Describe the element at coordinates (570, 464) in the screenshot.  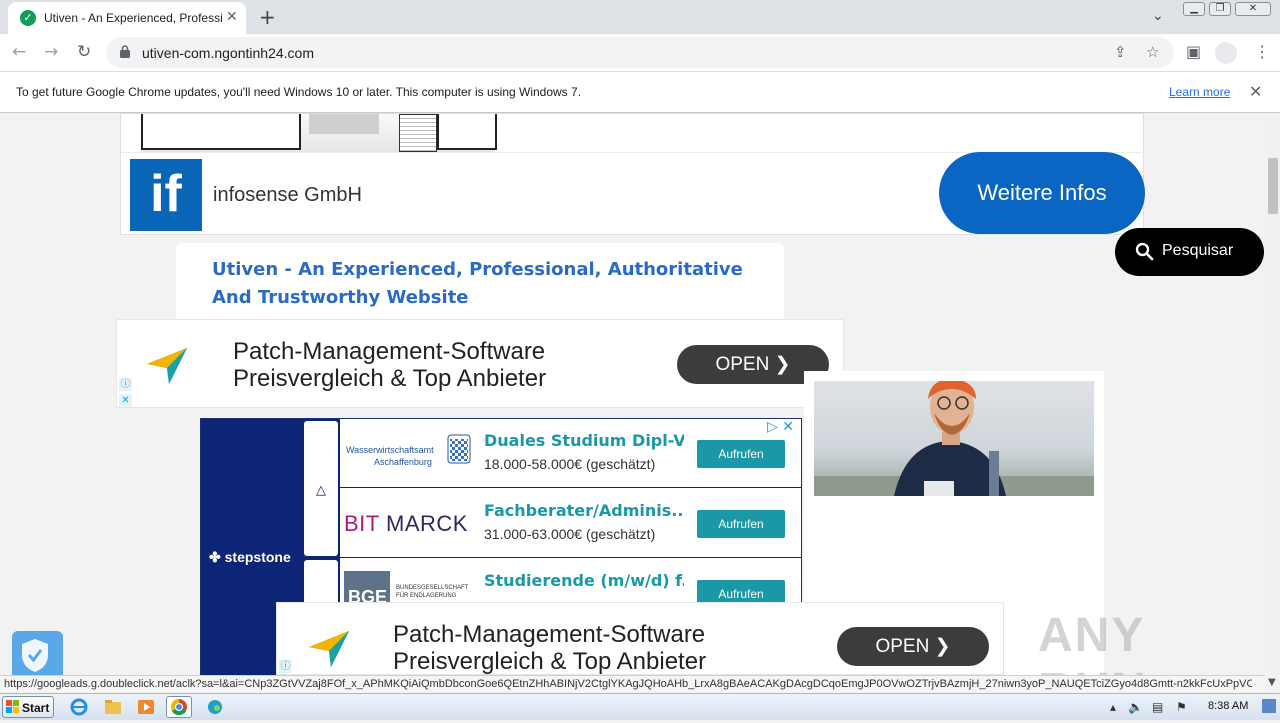
I see `job-salary: 18.000-58.000€ (geschätzt)` at that location.